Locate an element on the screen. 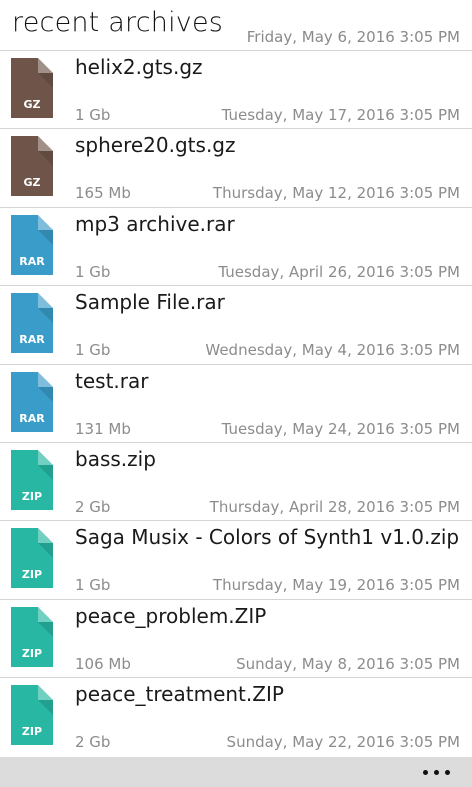  page-title: recent archives is located at coordinates (122, 23).